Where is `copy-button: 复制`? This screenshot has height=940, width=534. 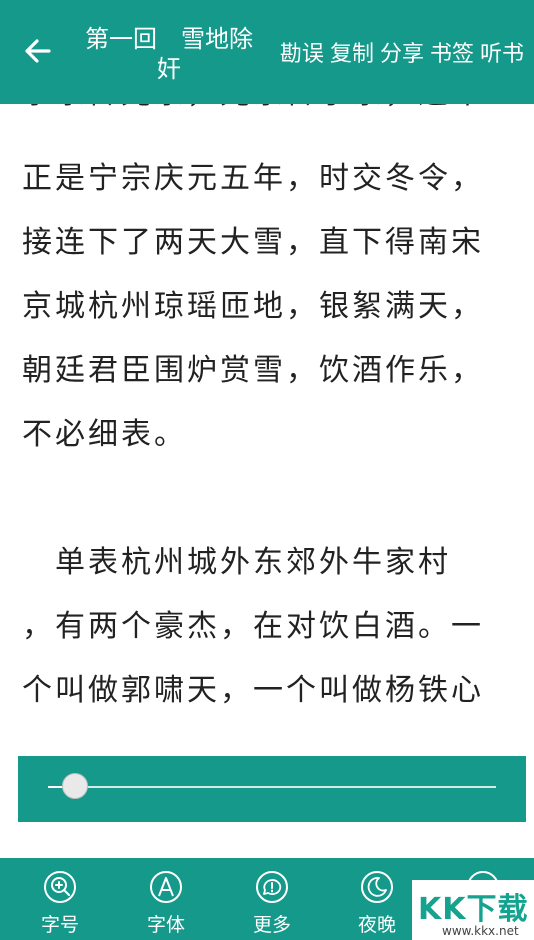
copy-button: 复制 is located at coordinates (352, 52).